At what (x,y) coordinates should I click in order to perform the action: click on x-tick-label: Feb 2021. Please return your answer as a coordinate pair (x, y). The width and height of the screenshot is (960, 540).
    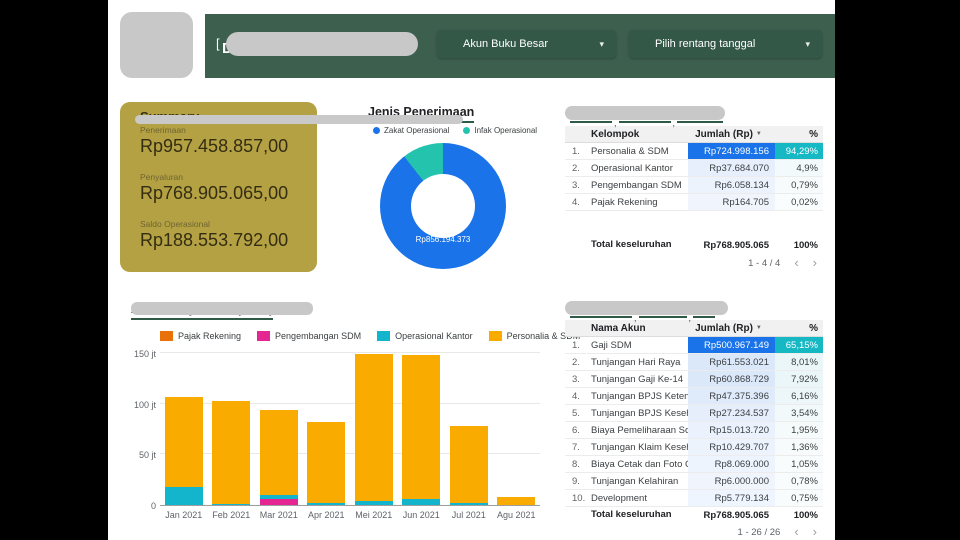
    Looking at the image, I should click on (231, 515).